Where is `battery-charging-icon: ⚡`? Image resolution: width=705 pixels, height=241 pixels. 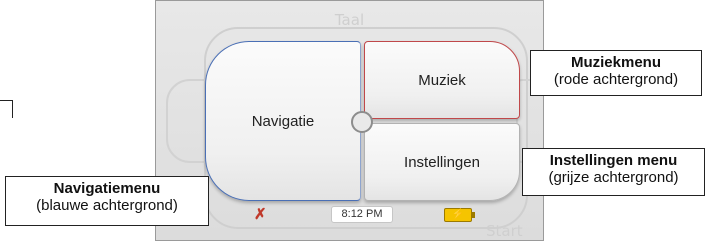 battery-charging-icon: ⚡ is located at coordinates (459, 215).